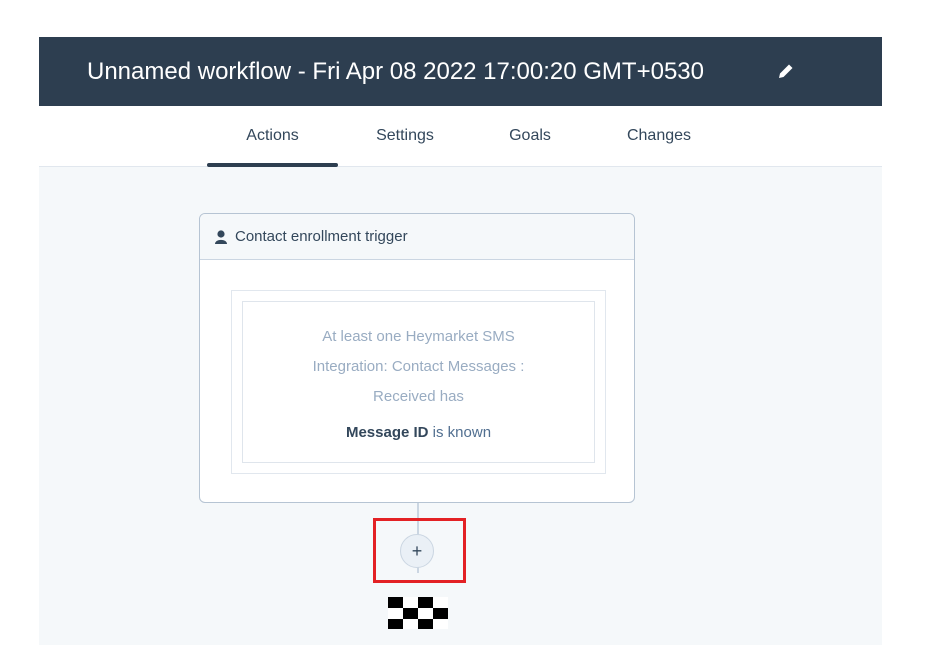 This screenshot has width=927, height=645. I want to click on tab-label: Changes, so click(659, 135).